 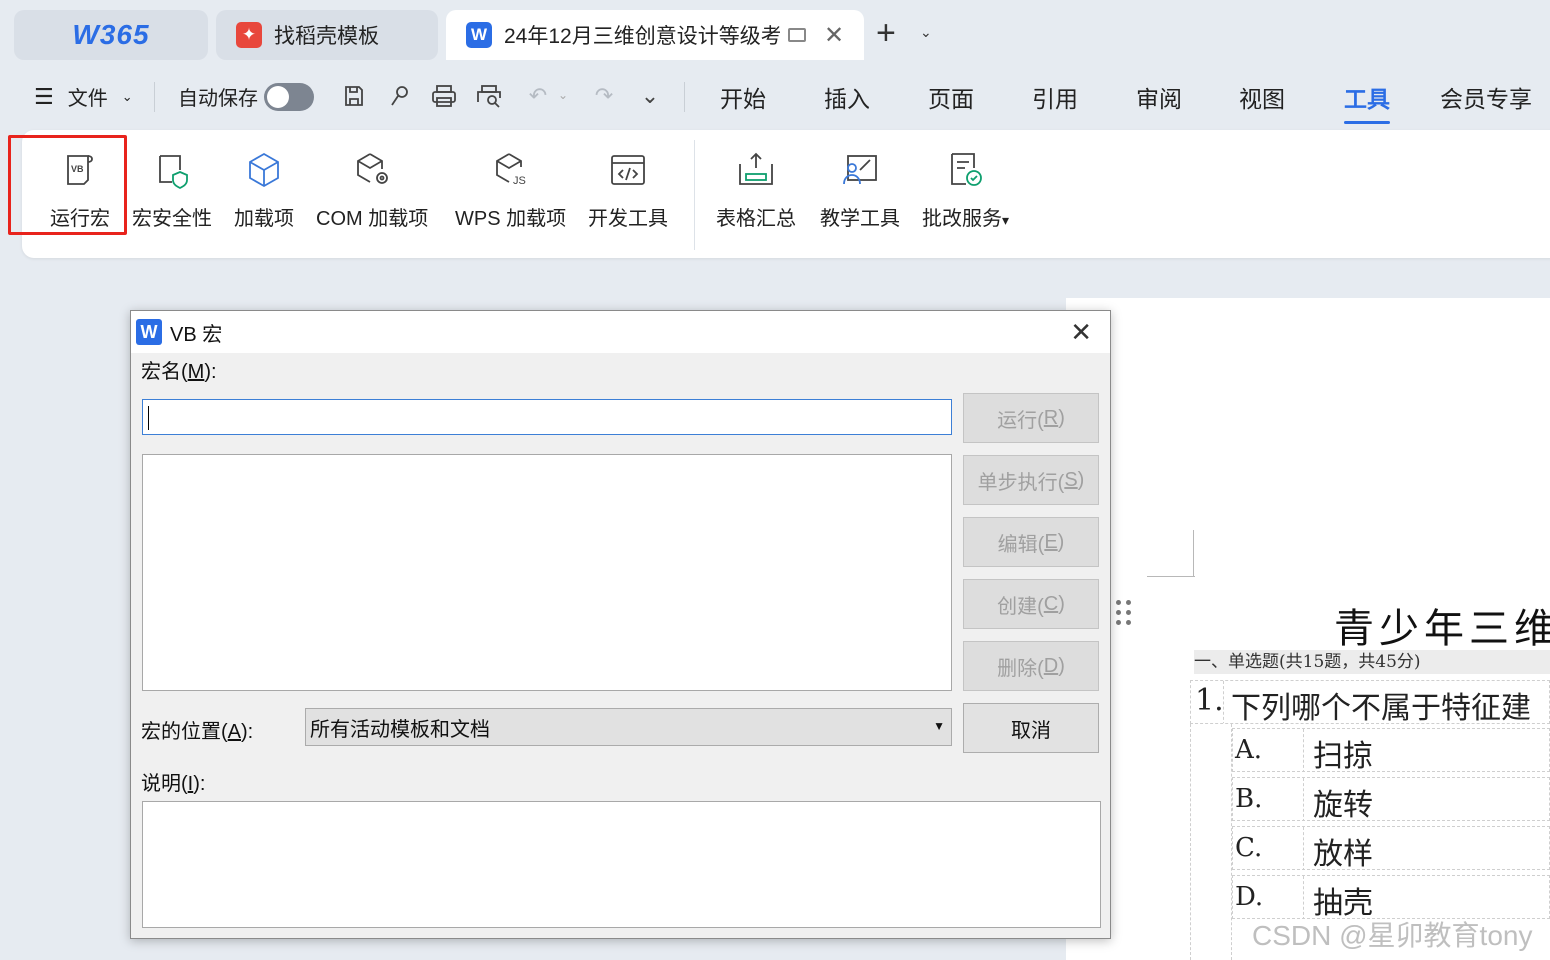 I want to click on close-tab-icon: ✕, so click(x=834, y=35).